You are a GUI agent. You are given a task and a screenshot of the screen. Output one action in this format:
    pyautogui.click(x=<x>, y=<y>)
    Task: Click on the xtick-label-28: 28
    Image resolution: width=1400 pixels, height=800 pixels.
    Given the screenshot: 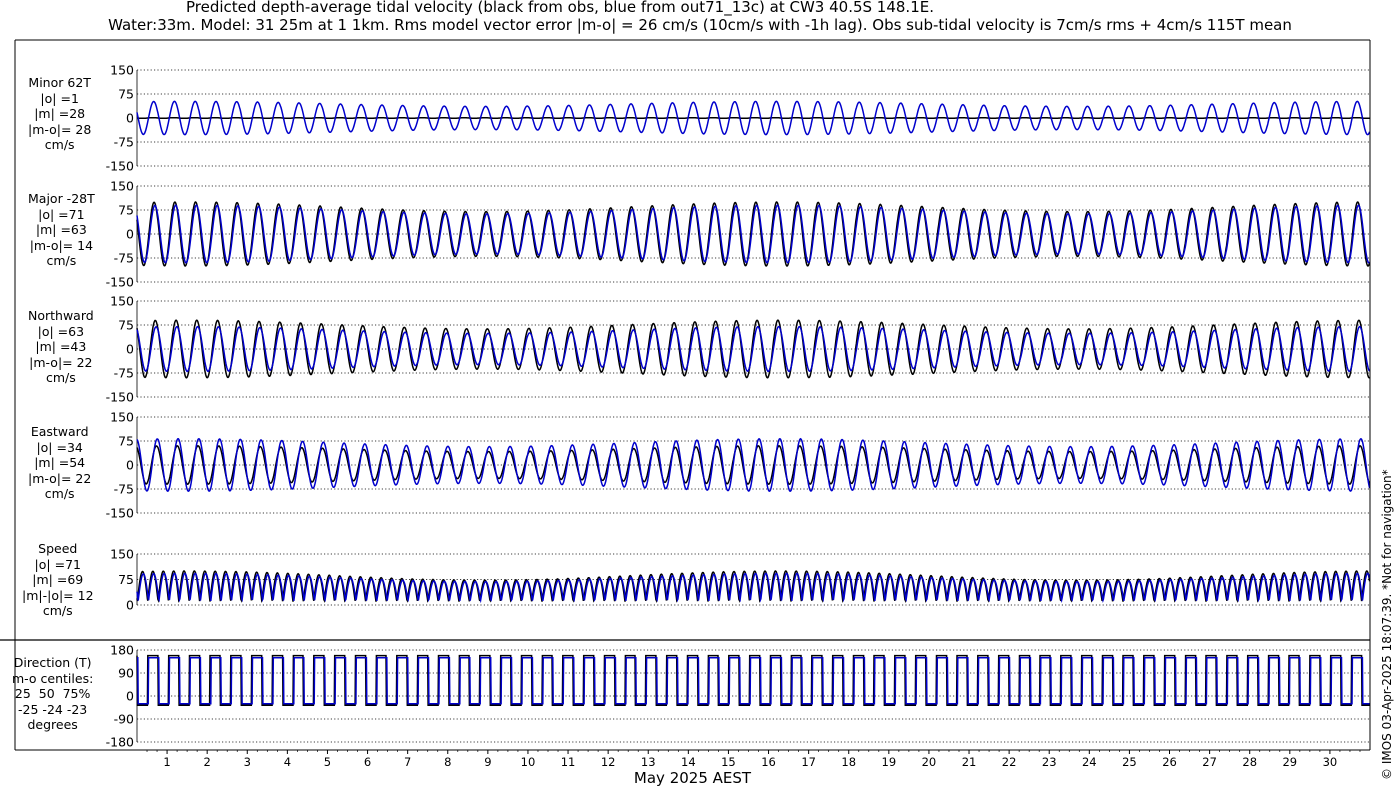 What is the action you would take?
    pyautogui.click(x=1249, y=762)
    